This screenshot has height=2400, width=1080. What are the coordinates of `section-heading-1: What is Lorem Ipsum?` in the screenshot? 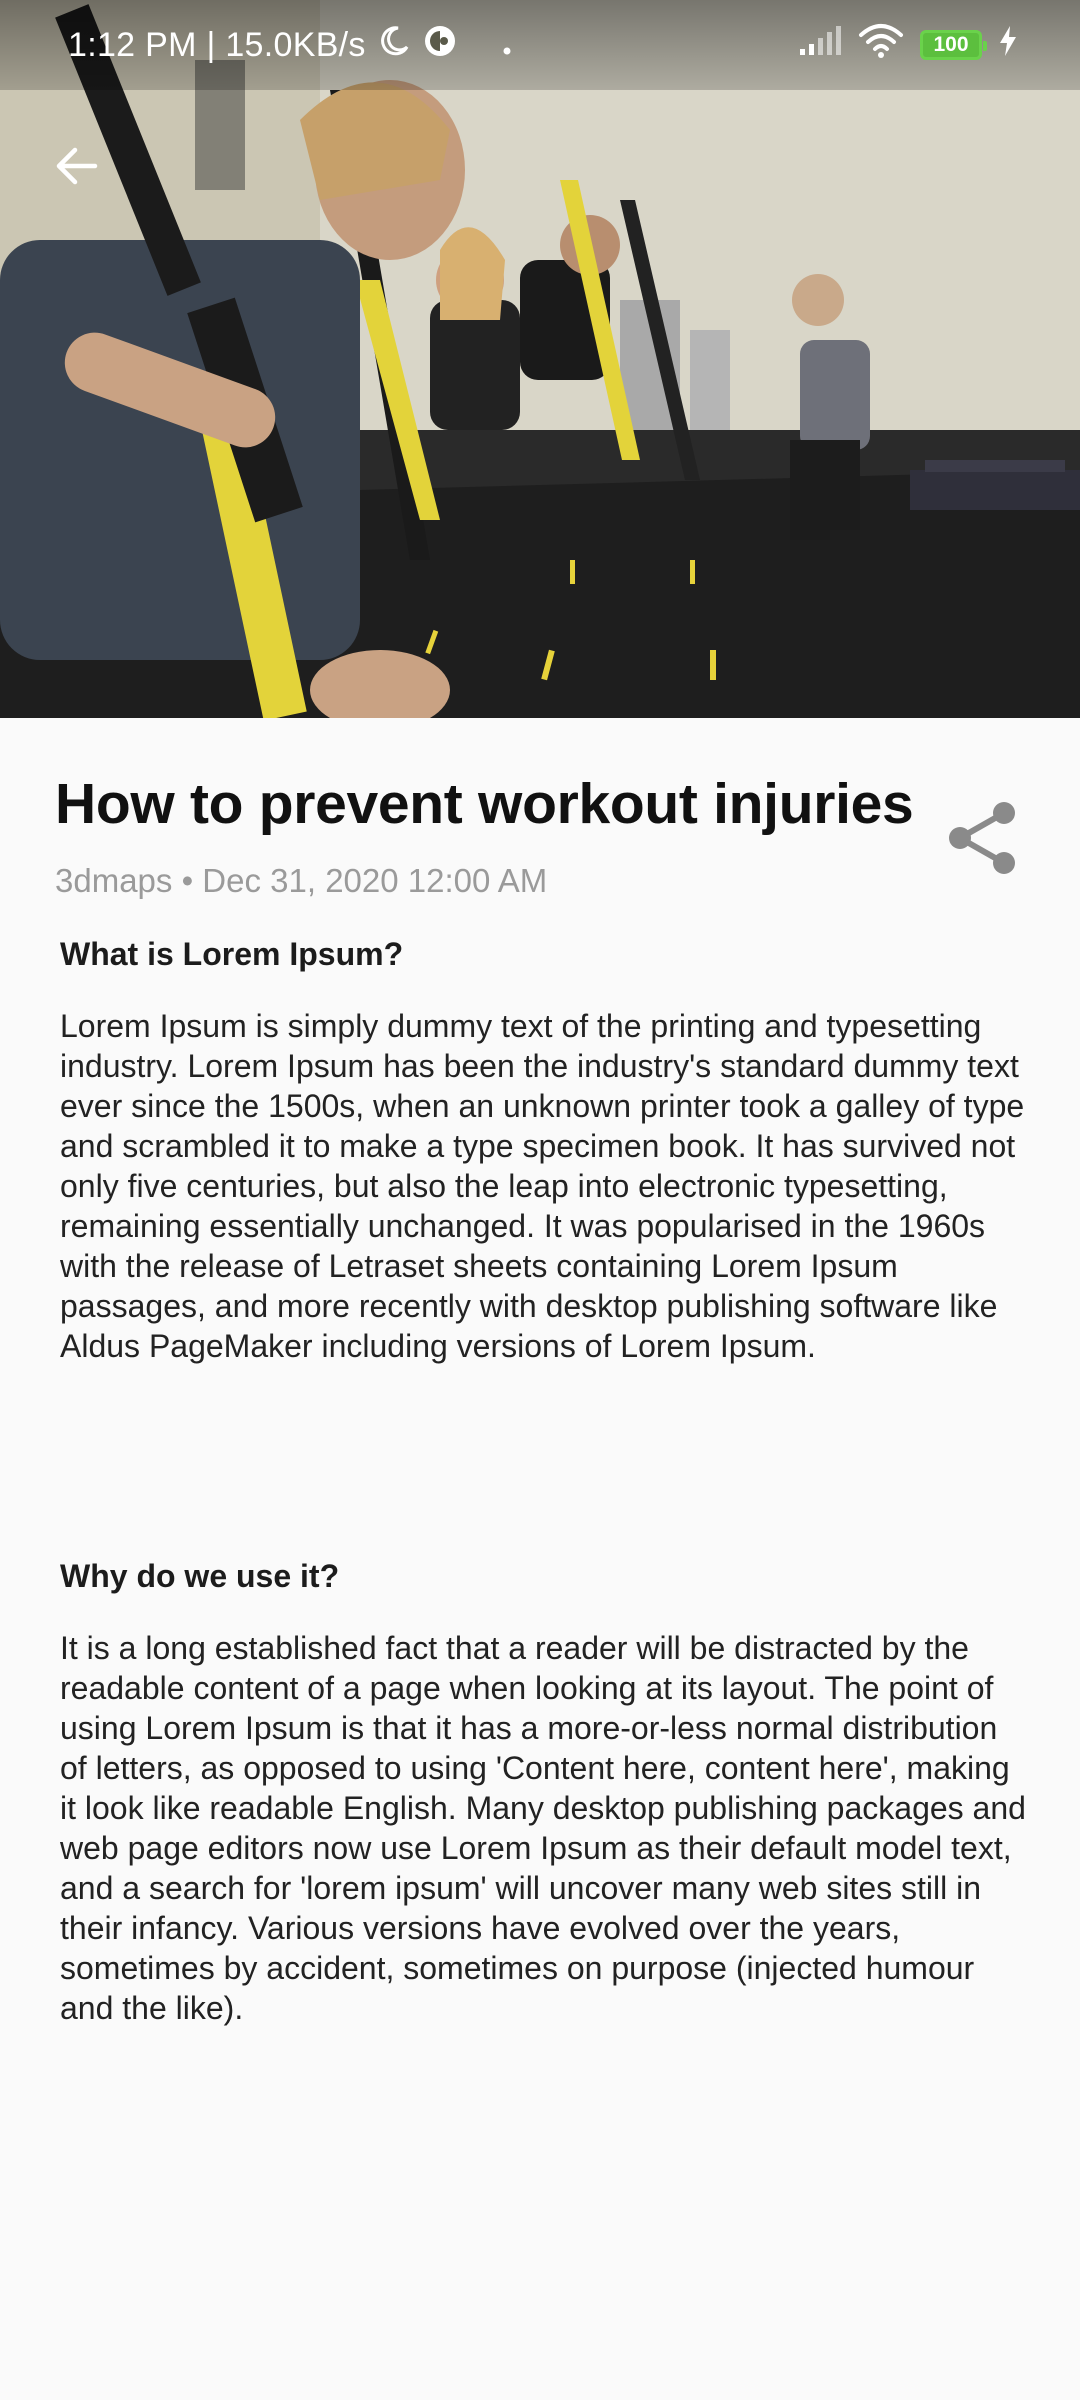 It's located at (232, 954).